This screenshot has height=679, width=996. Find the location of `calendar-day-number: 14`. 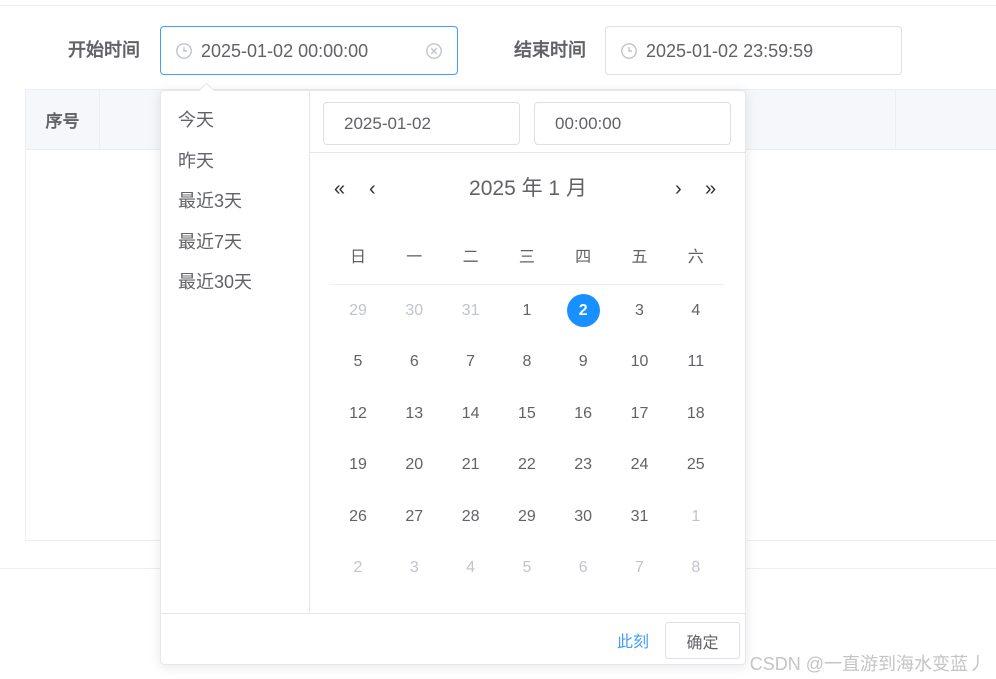

calendar-day-number: 14 is located at coordinates (470, 413).